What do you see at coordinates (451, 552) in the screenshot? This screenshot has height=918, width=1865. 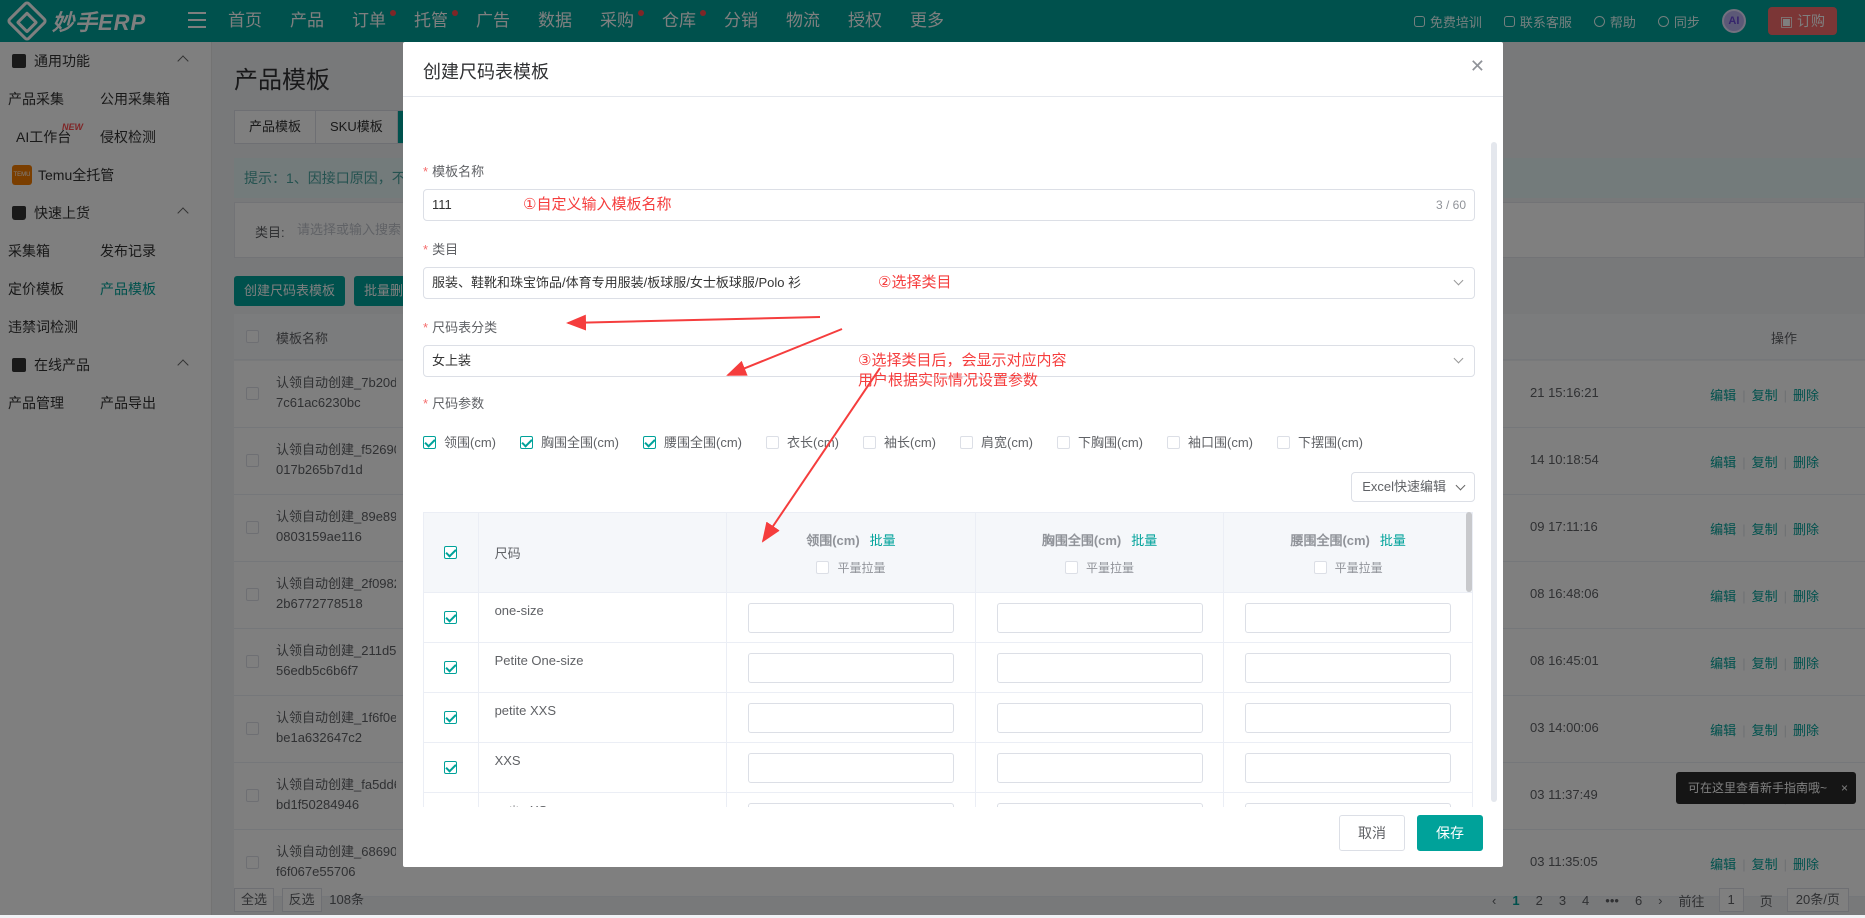 I see `select-all-sizes-checkbox` at bounding box center [451, 552].